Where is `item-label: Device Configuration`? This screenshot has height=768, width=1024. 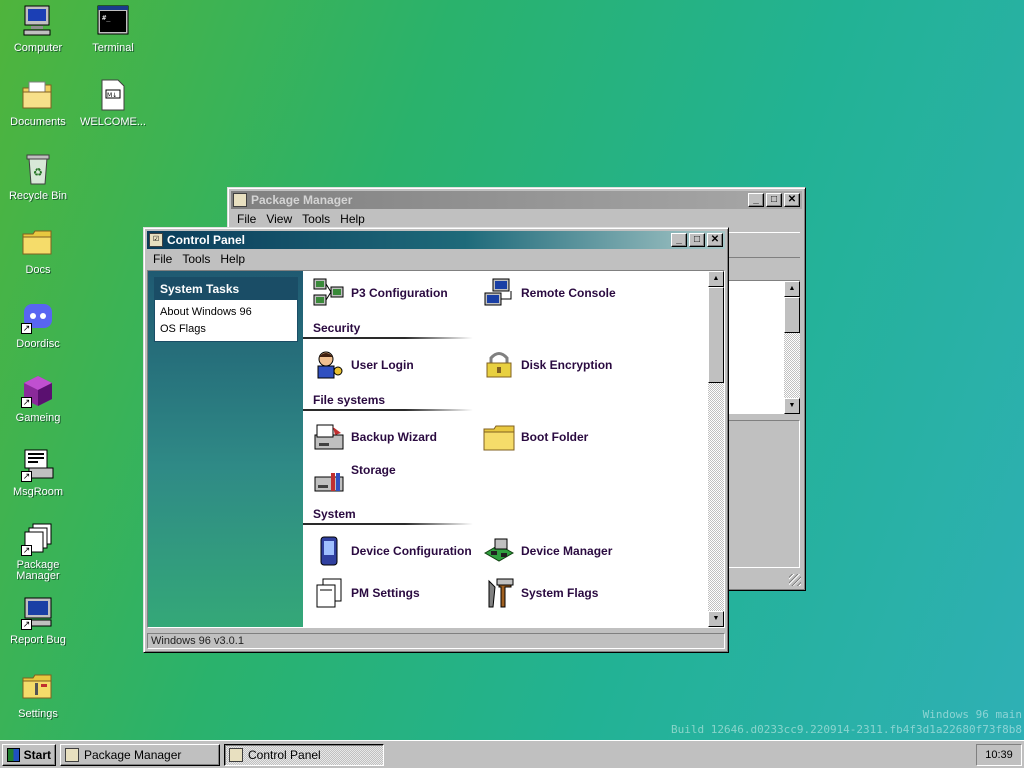
item-label: Device Configuration is located at coordinates (411, 551).